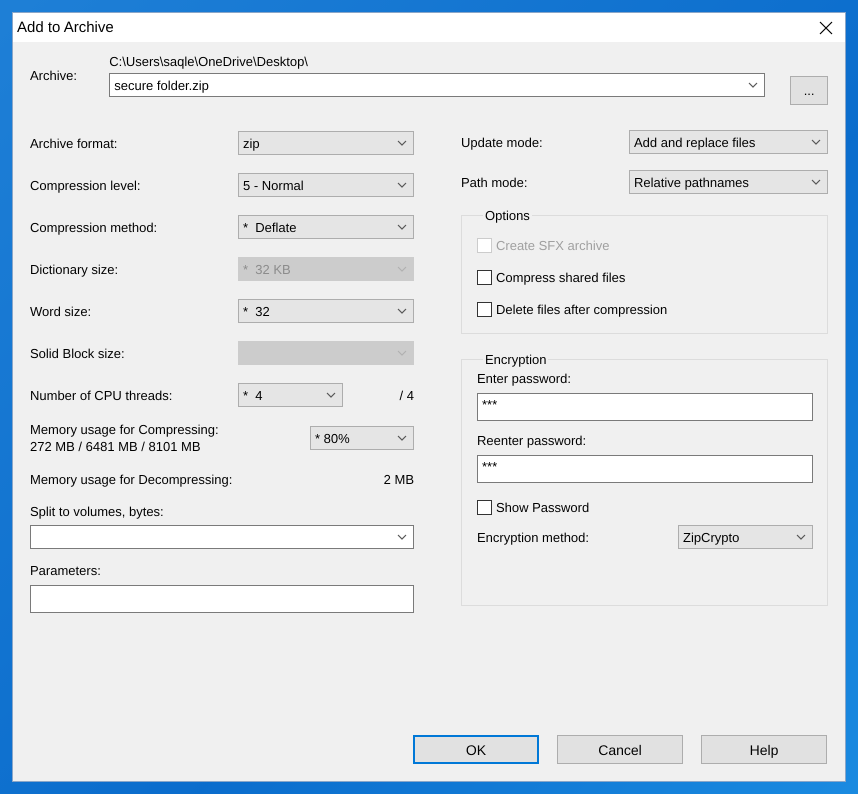  What do you see at coordinates (728, 142) in the screenshot?
I see `dropdown: Add and replace files` at bounding box center [728, 142].